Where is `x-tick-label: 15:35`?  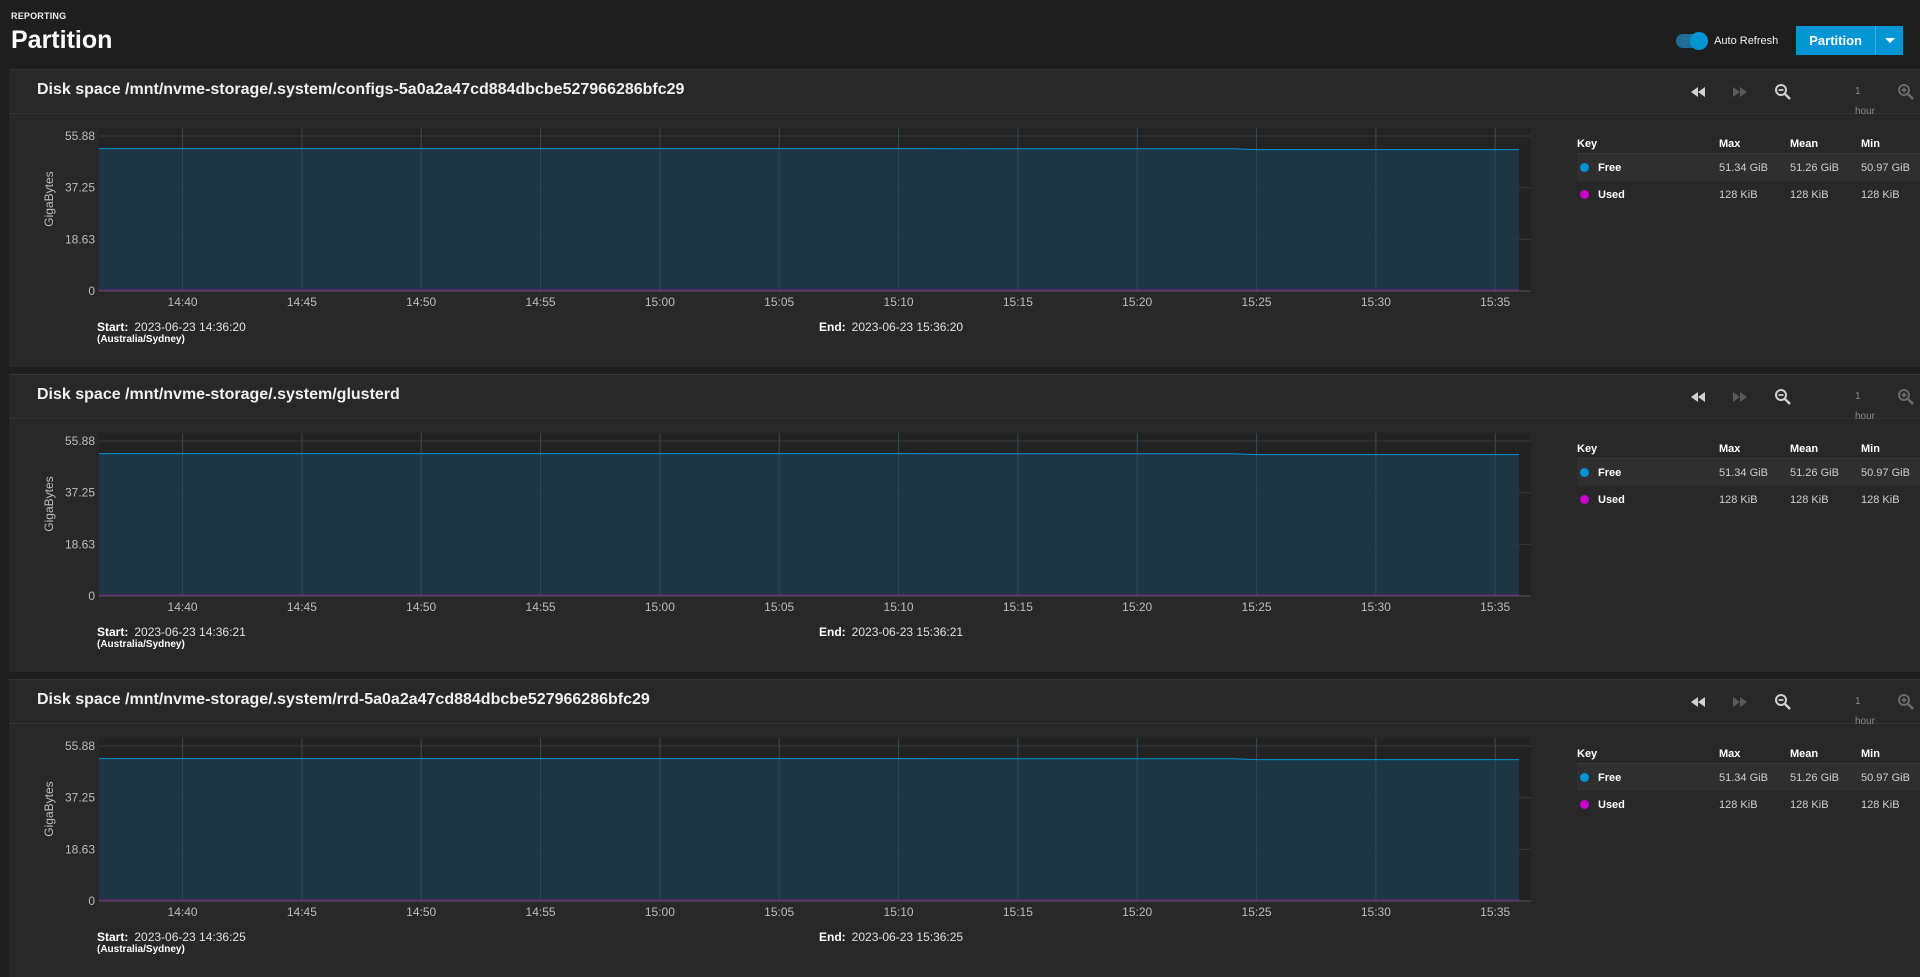
x-tick-label: 15:35 is located at coordinates (1495, 302).